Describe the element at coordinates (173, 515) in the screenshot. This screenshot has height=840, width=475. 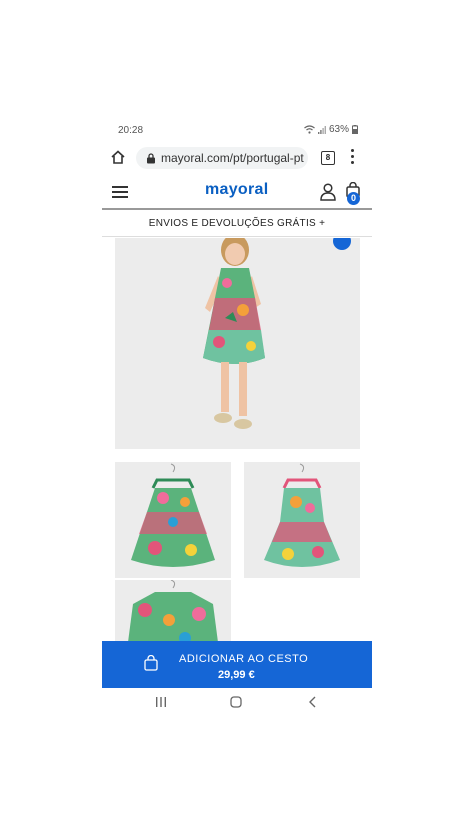
I see `dress-front-photo` at that location.